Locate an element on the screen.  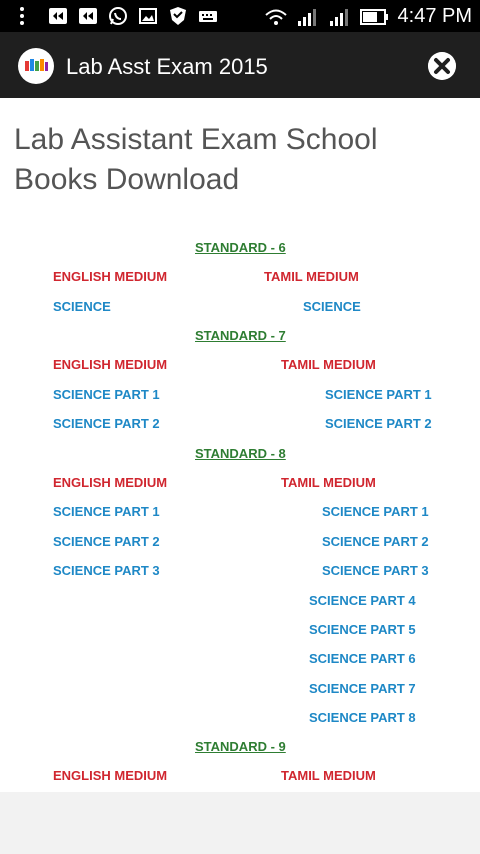
std8-english-medium-header: ENGLISH MEDIUM is located at coordinates (110, 482).